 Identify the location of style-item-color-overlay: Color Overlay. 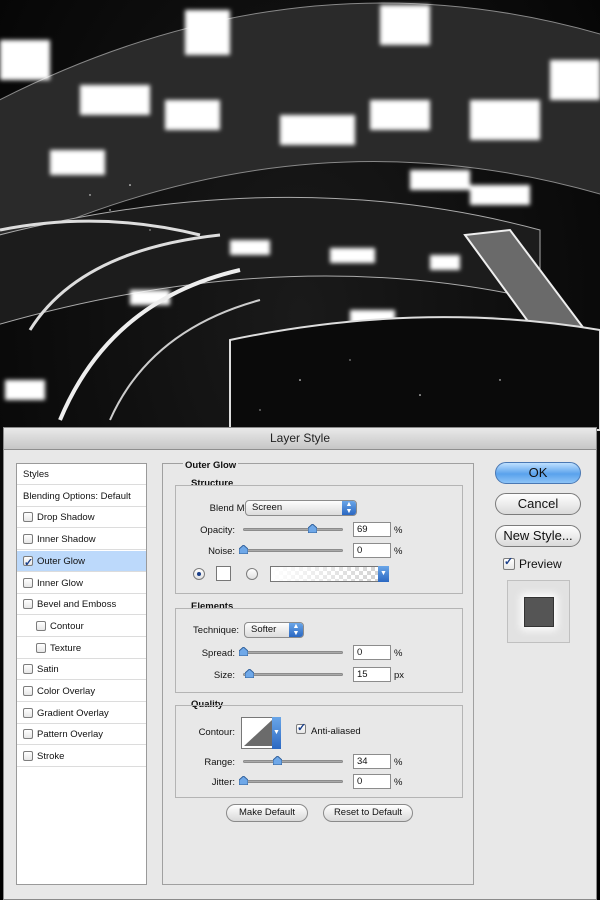
(81, 691).